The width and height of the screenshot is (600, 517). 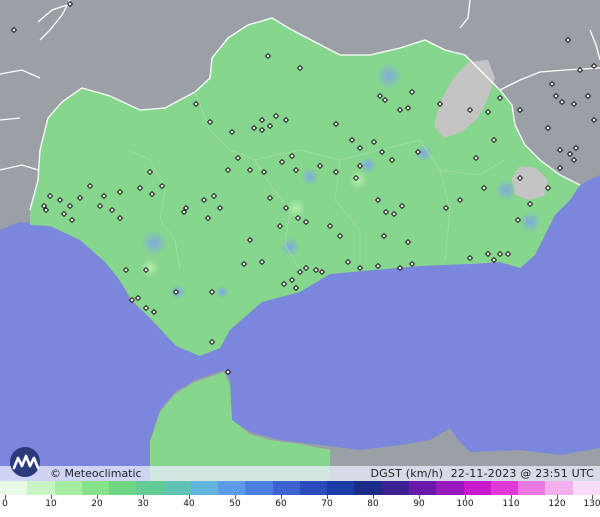 What do you see at coordinates (419, 504) in the screenshot?
I see `scale-tick-label: 90` at bounding box center [419, 504].